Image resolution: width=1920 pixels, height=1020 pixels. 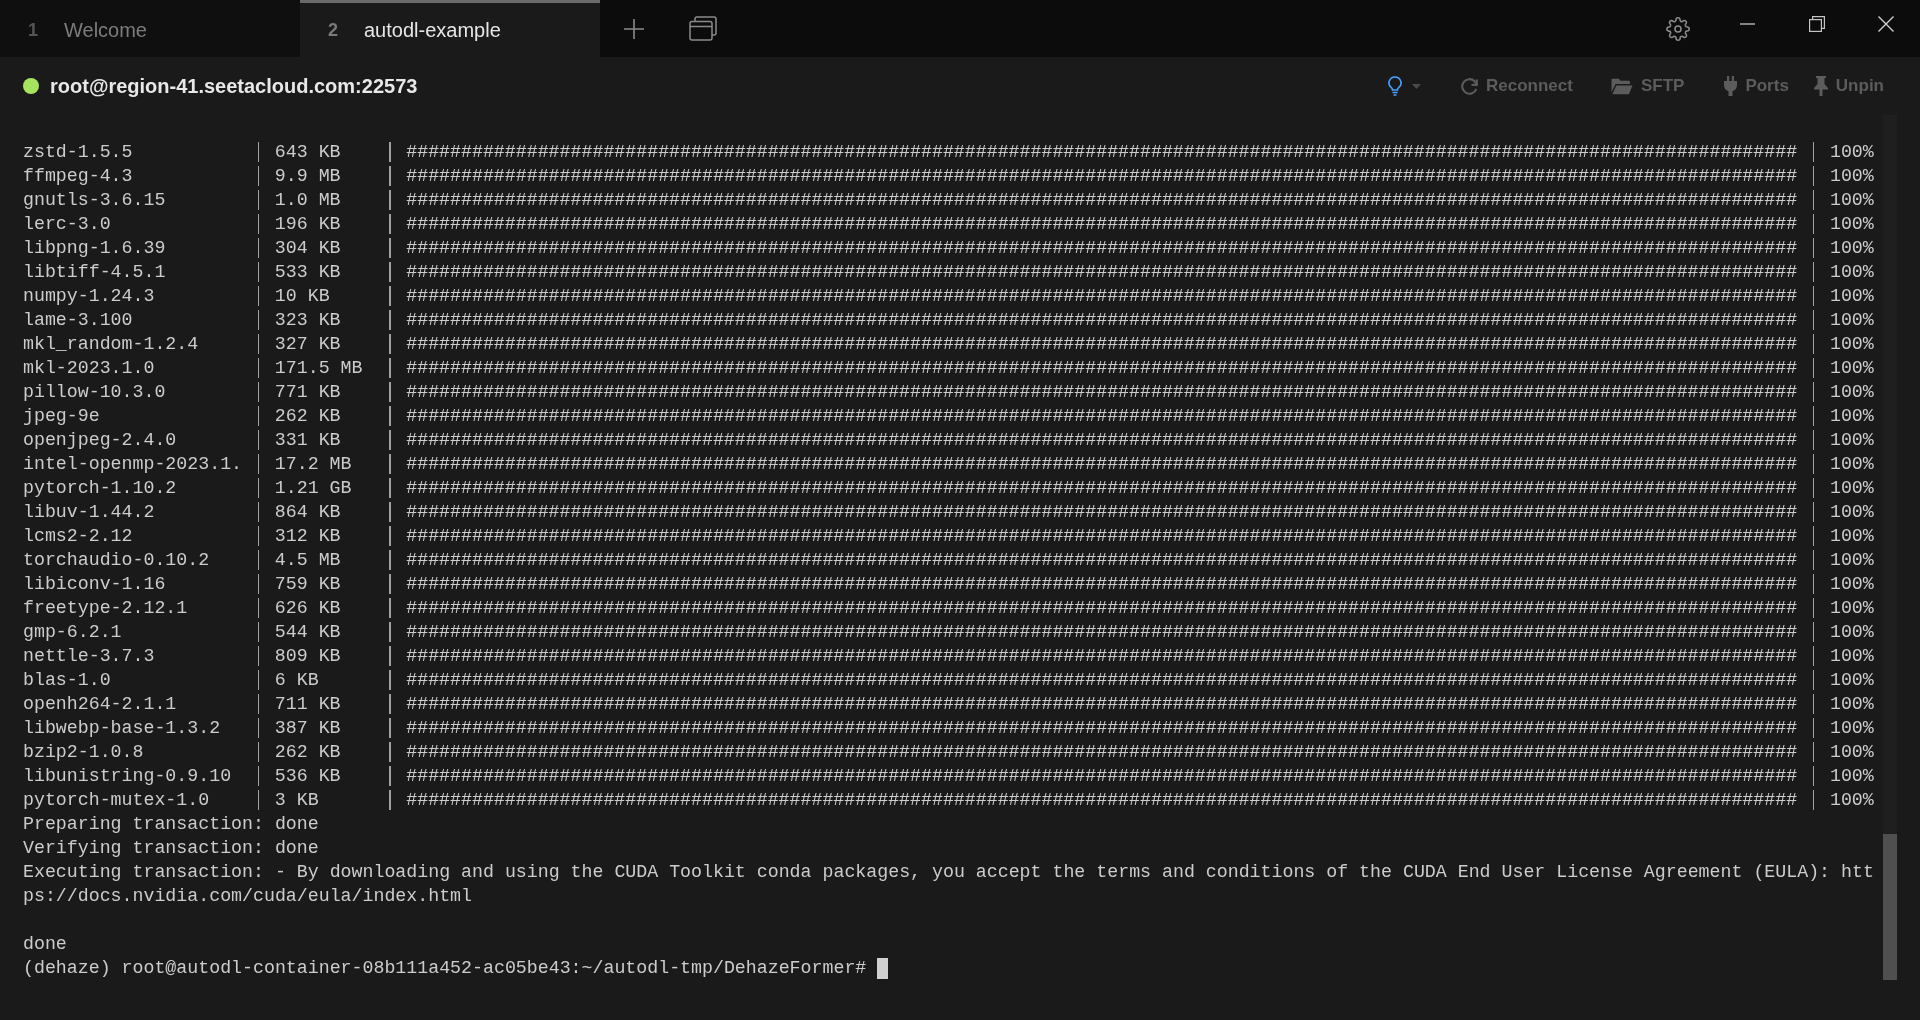 I want to click on minimize-icon, so click(x=1747, y=24).